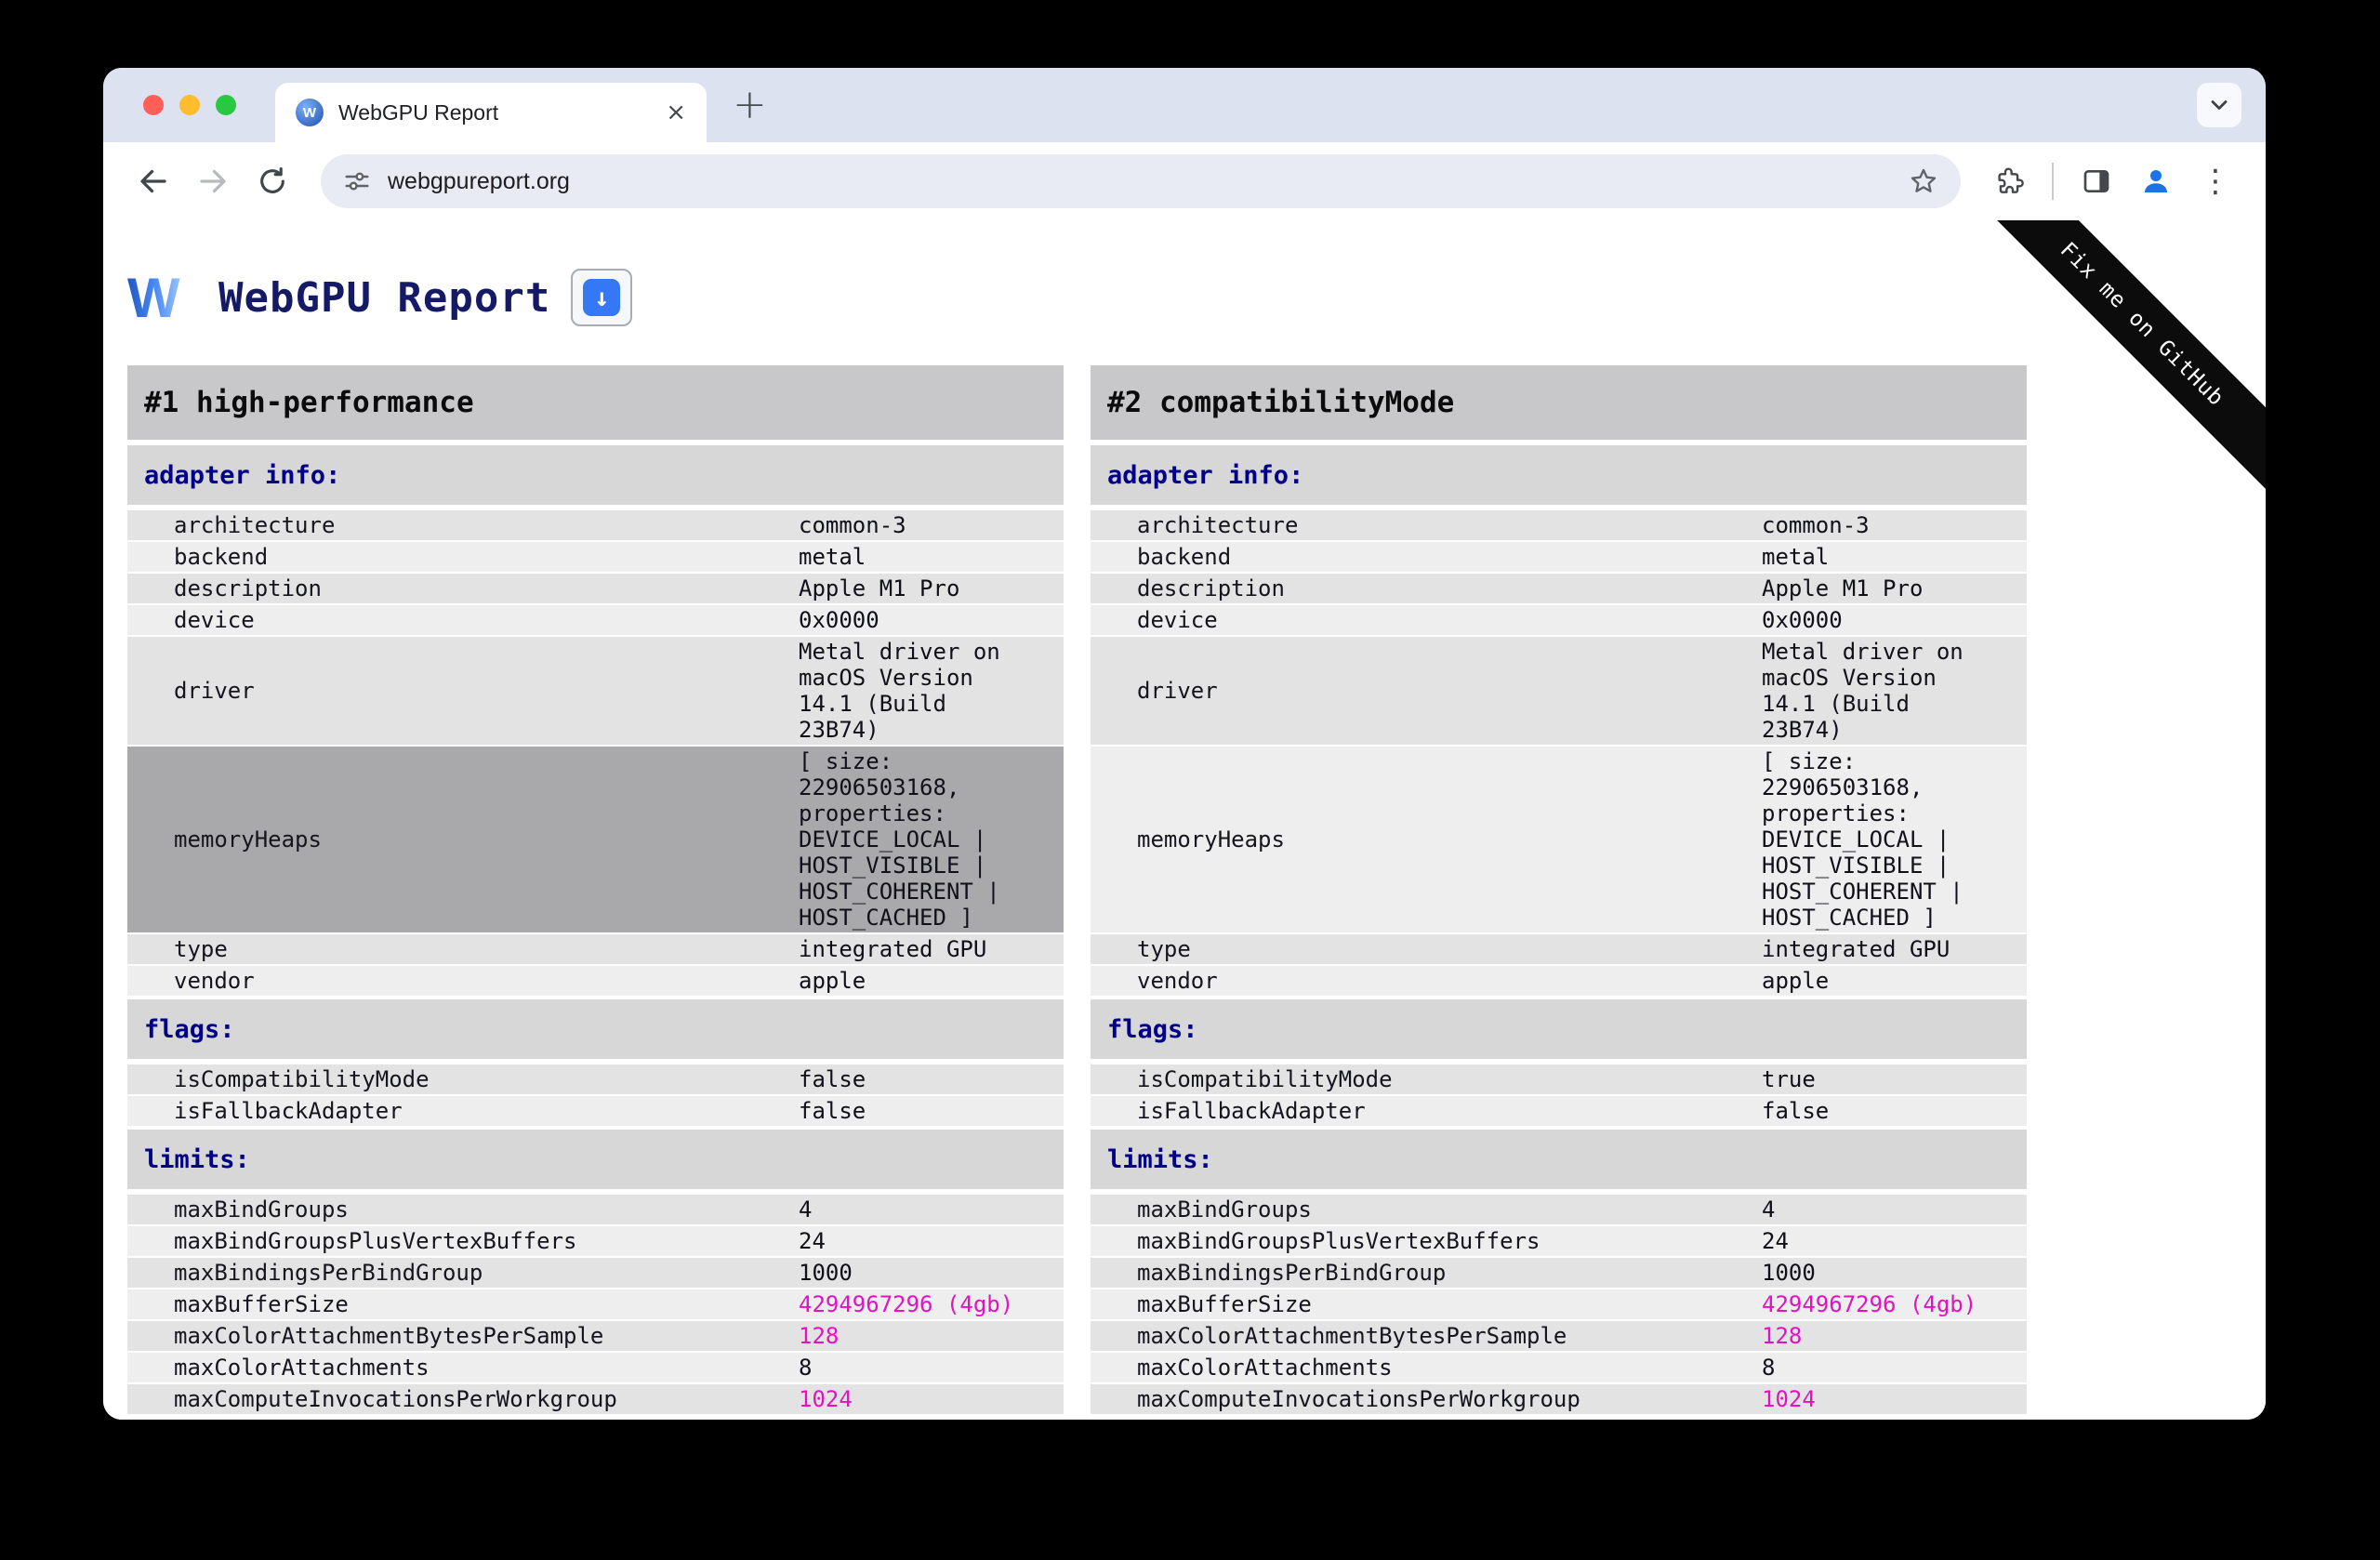  I want to click on adapter-table-title: #1 high-performance, so click(595, 402).